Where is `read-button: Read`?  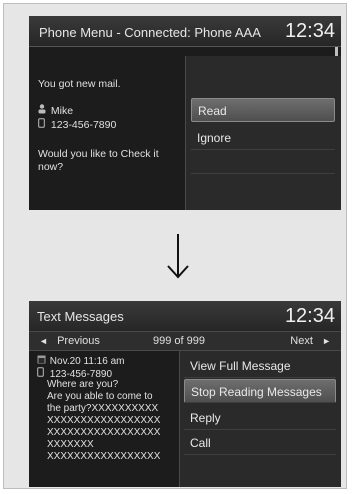 read-button: Read is located at coordinates (263, 110).